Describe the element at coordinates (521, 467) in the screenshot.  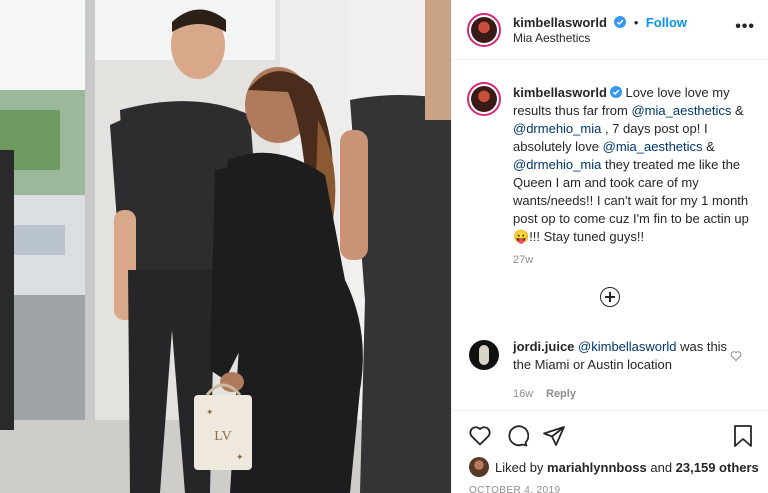
I see `likes-prefix: Liked by` at that location.